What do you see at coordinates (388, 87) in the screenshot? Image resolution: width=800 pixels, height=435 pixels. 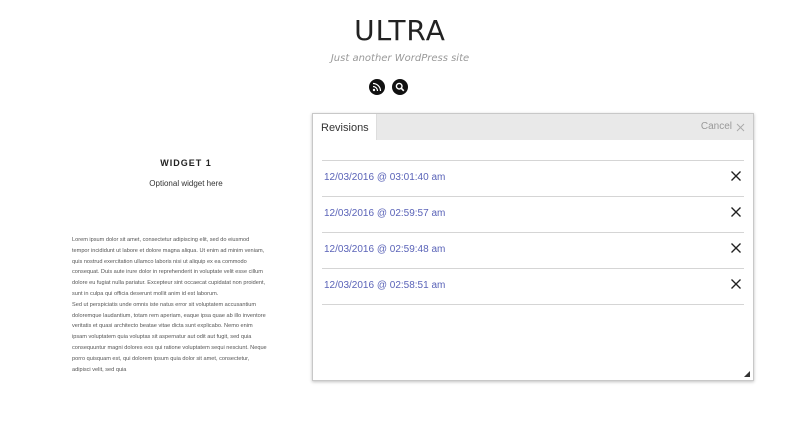 I see `header-icons` at bounding box center [388, 87].